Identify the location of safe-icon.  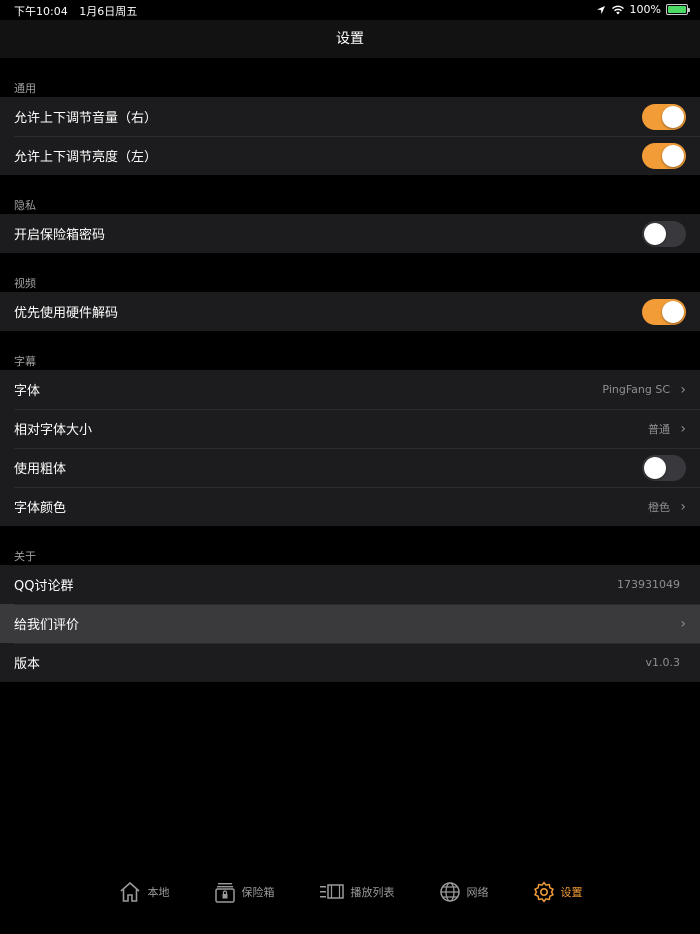
(224, 893).